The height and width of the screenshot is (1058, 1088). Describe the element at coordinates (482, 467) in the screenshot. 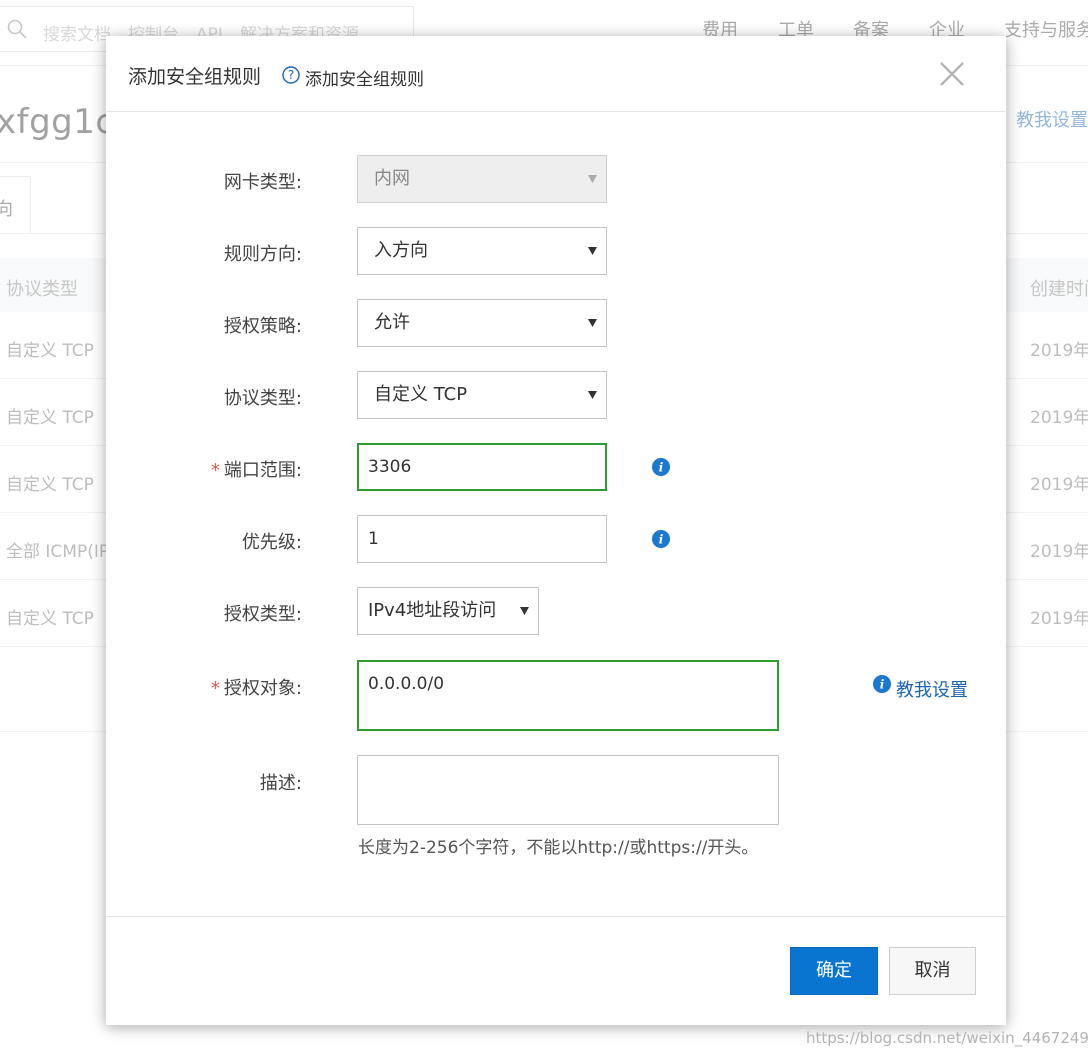

I see `port-range-input: 3306` at that location.